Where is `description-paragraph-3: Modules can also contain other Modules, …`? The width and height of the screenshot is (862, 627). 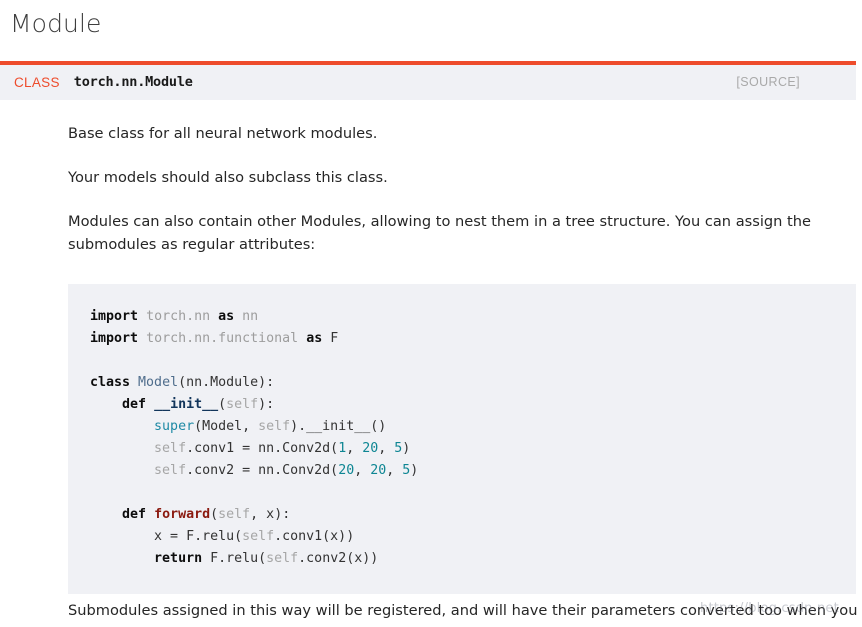 description-paragraph-3: Modules can also contain other Modules, … is located at coordinates (439, 232).